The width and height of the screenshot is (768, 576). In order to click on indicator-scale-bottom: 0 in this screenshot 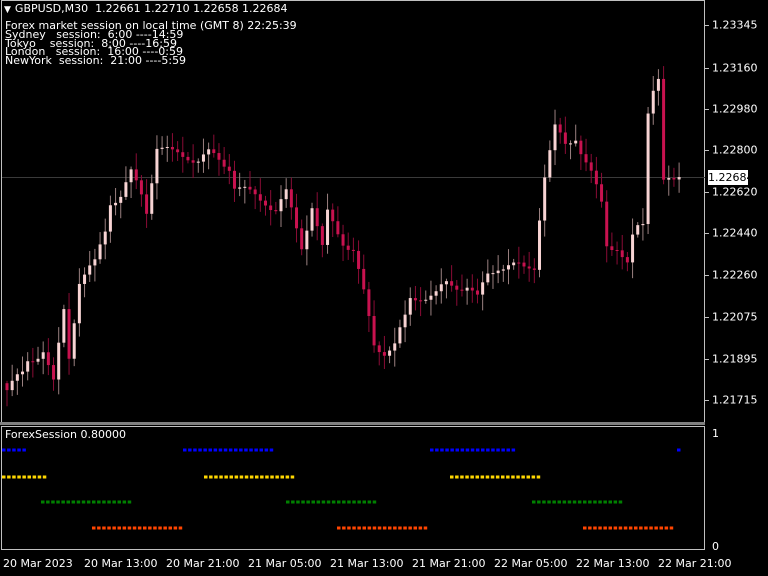, I will do `click(715, 546)`.